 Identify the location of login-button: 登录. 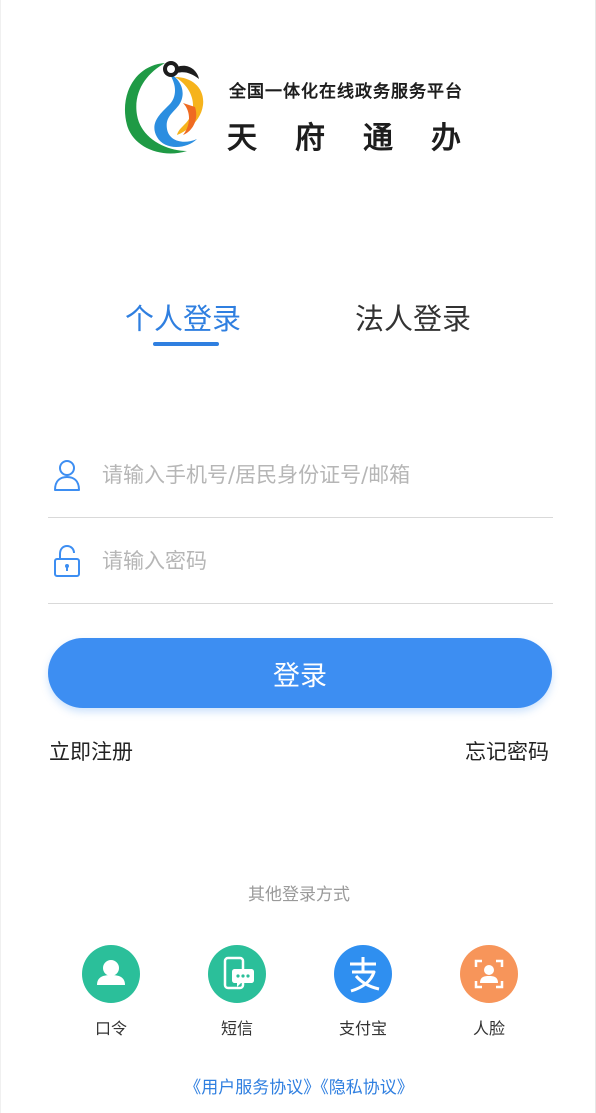
(300, 673).